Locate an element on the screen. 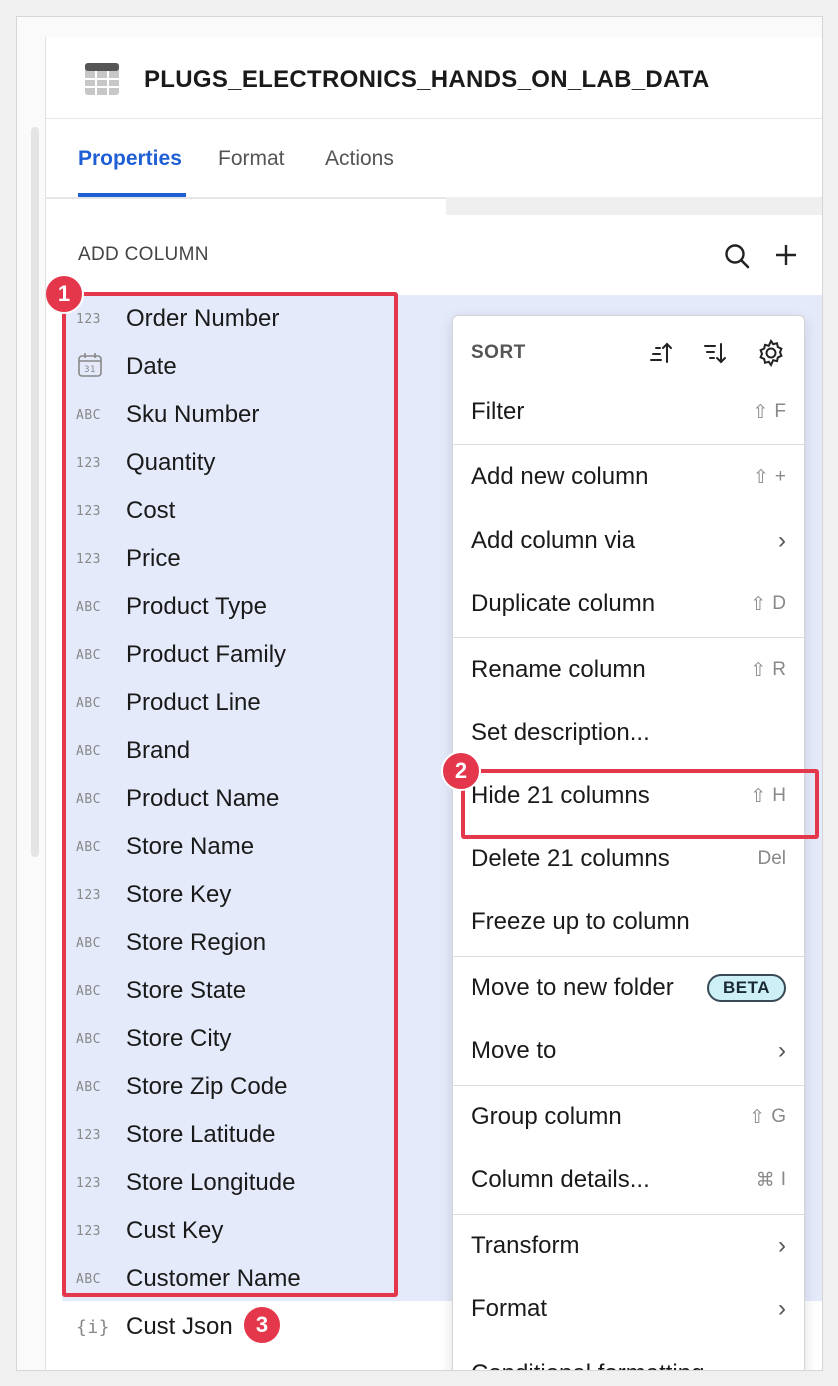 This screenshot has width=838, height=1386. sort-label: SORT is located at coordinates (498, 352).